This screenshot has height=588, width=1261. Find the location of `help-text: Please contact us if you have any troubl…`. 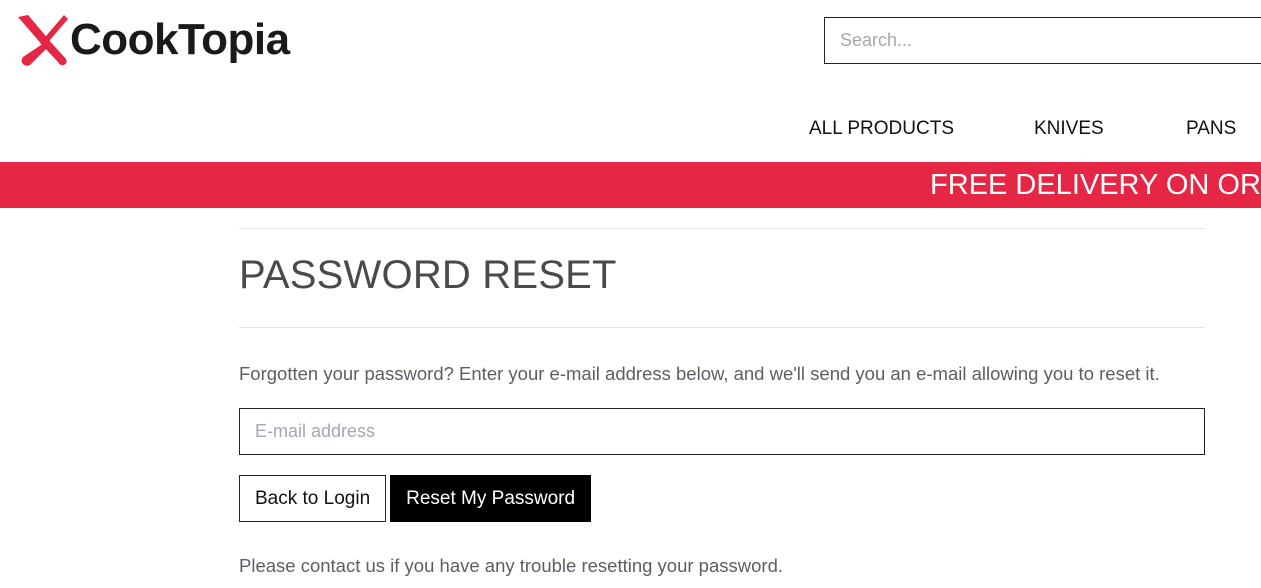

help-text: Please contact us if you have any troubl… is located at coordinates (511, 565).